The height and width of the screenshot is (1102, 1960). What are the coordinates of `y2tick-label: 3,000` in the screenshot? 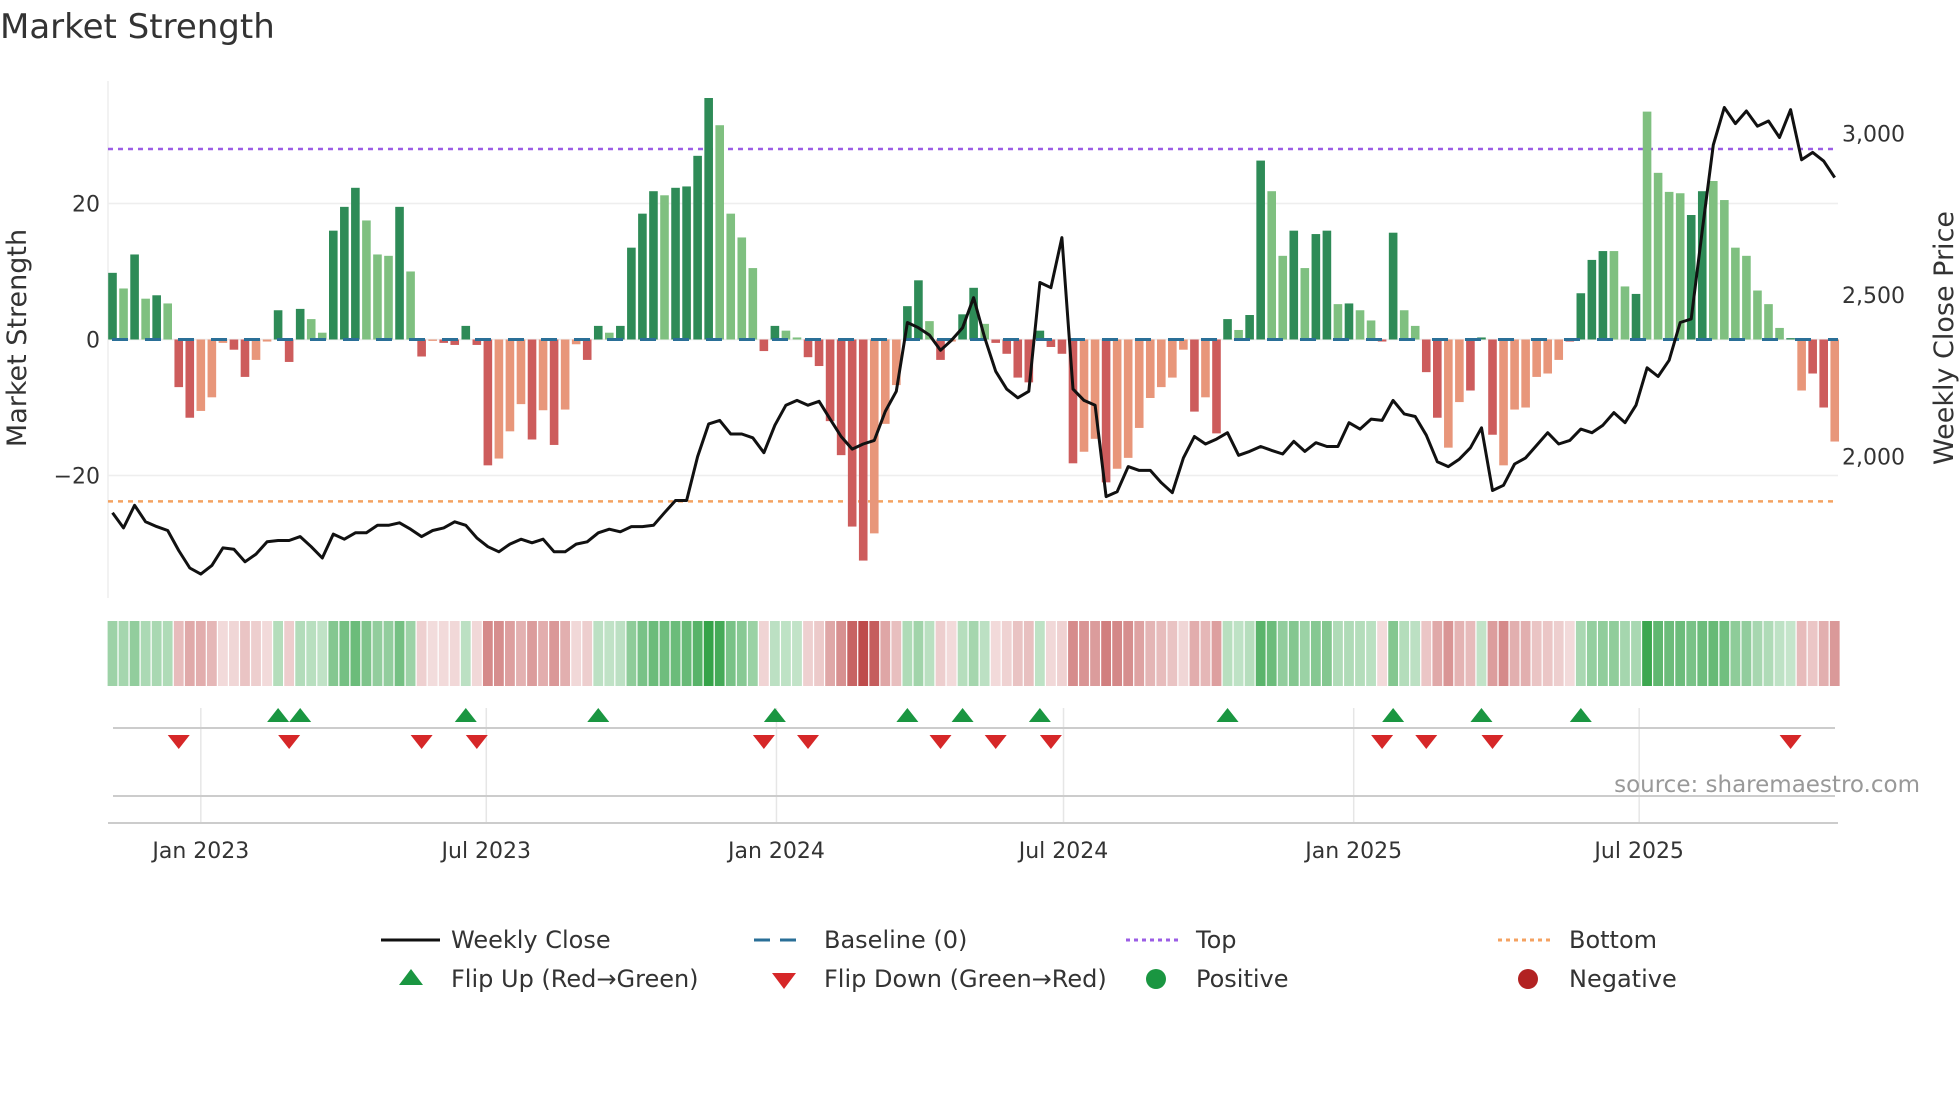 It's located at (1873, 135).